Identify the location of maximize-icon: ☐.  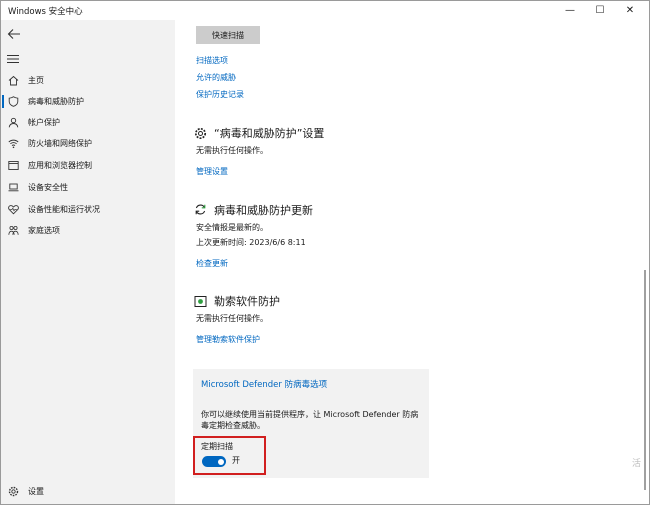
(600, 10).